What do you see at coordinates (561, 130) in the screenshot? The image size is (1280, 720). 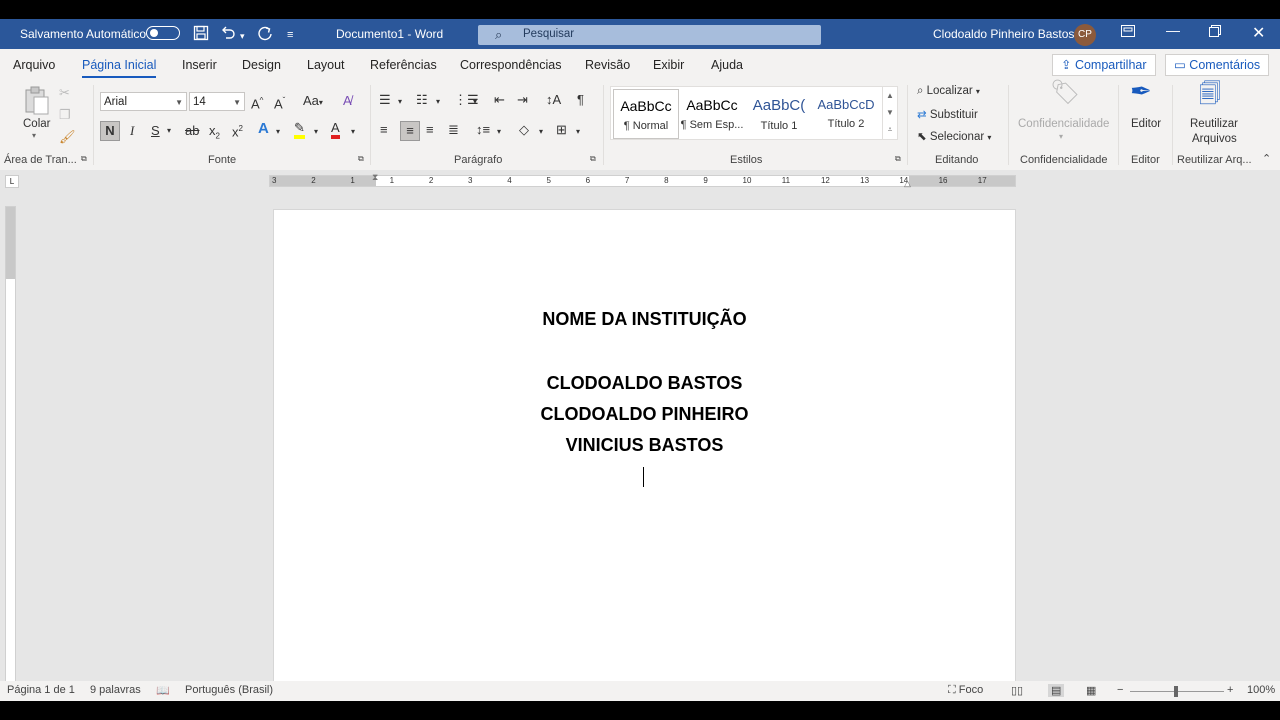 I see `borders-icon: ⊞` at bounding box center [561, 130].